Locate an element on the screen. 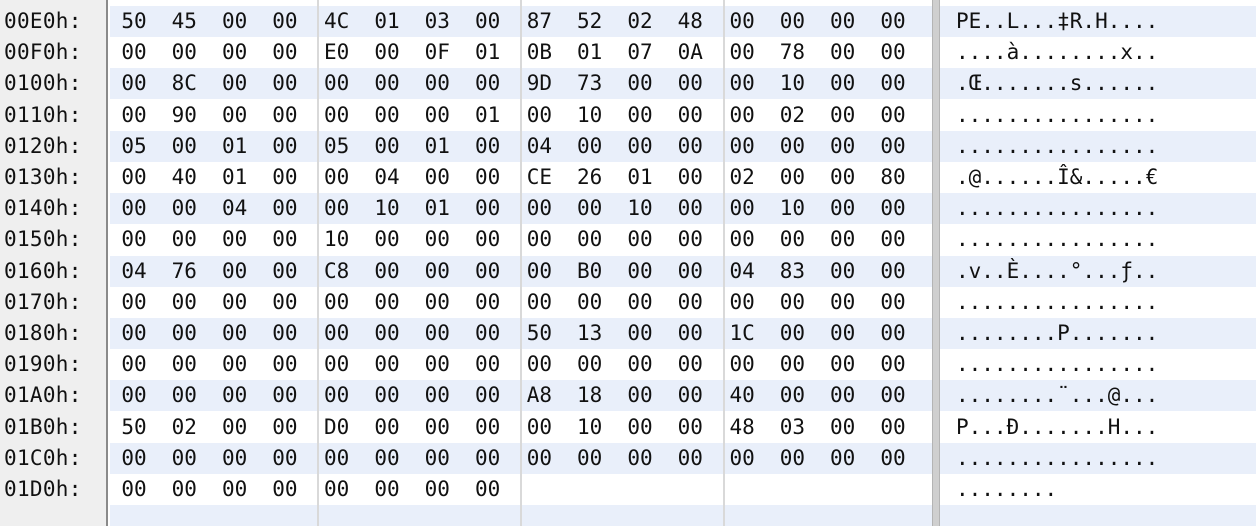 The height and width of the screenshot is (526, 1256). hex-byte-cell: 1C is located at coordinates (742, 333).